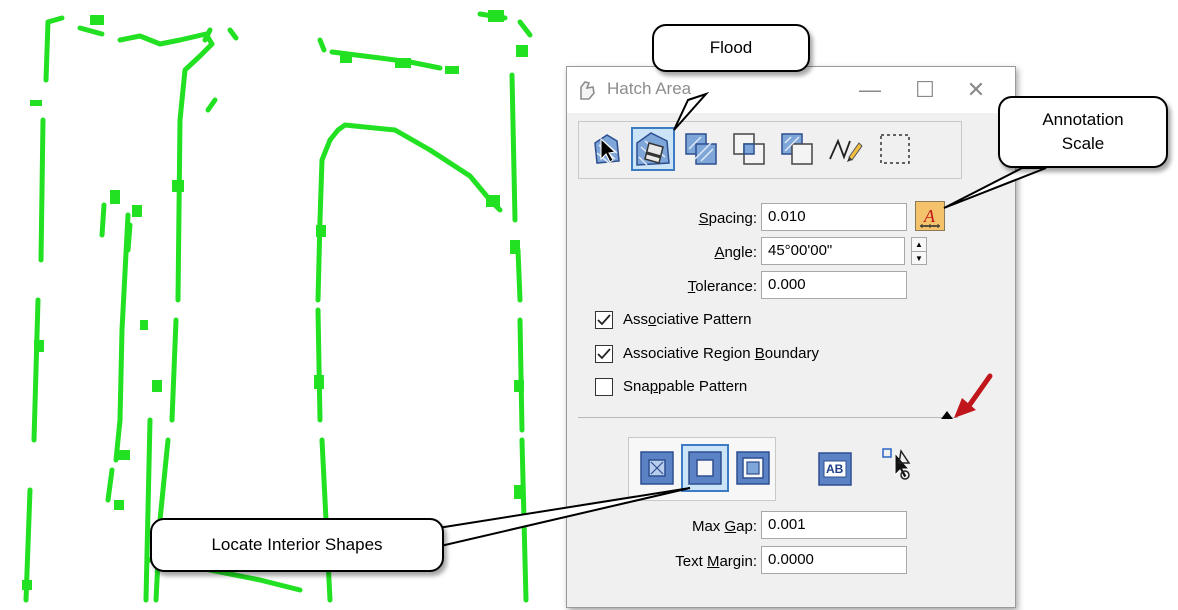  I want to click on hatch-tool-icon, so click(587, 90).